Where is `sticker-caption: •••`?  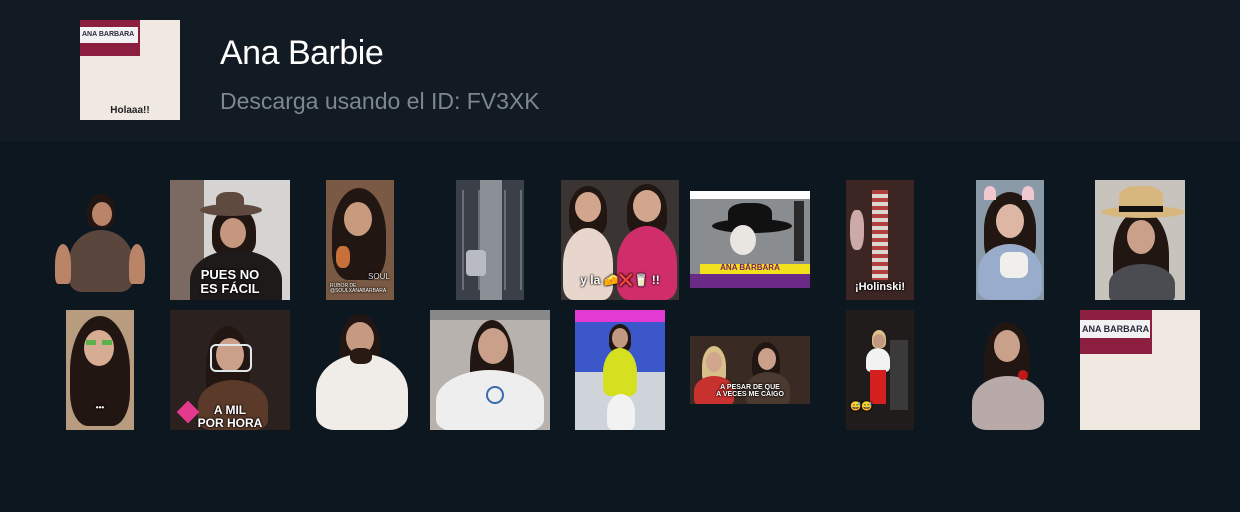 sticker-caption: ••• is located at coordinates (100, 407).